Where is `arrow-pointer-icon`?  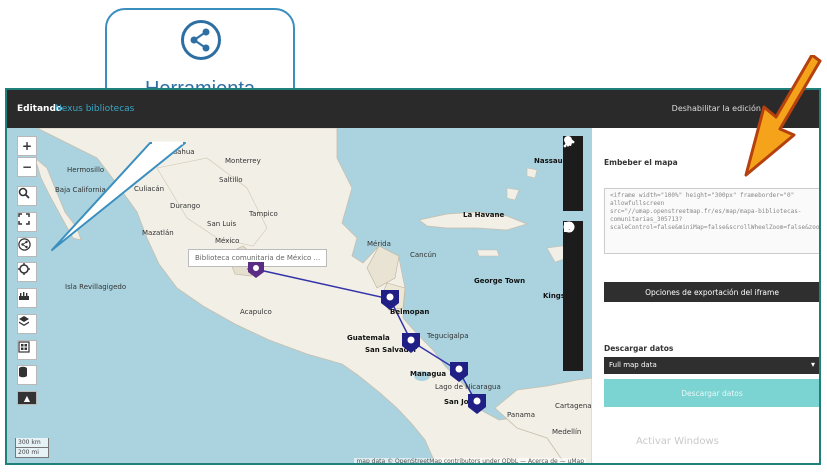 arrow-pointer-icon is located at coordinates (783, 116).